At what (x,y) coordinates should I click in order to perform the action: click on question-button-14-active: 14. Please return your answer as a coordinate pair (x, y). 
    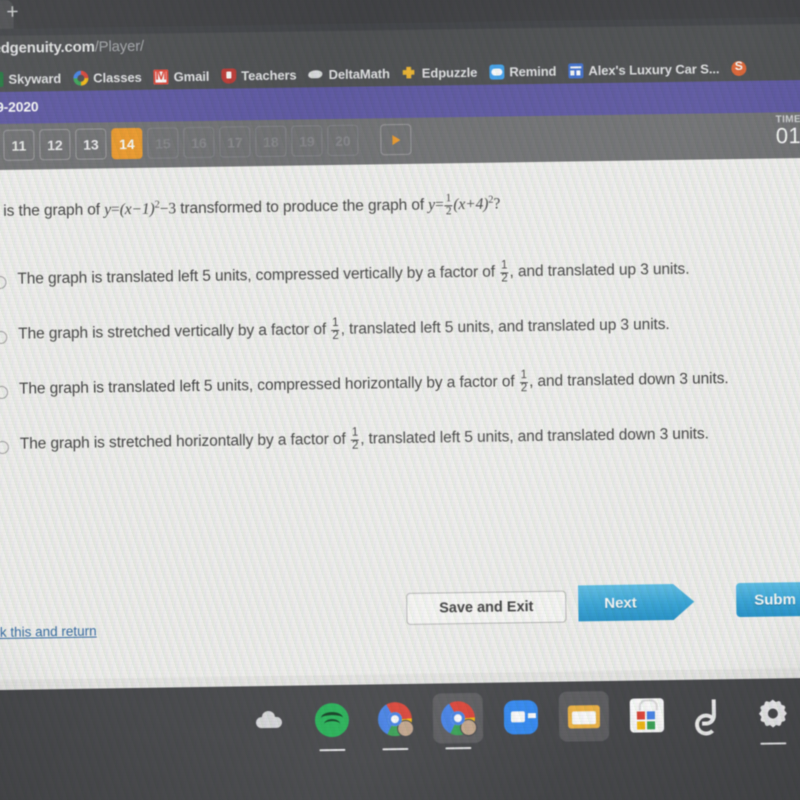
    Looking at the image, I should click on (127, 143).